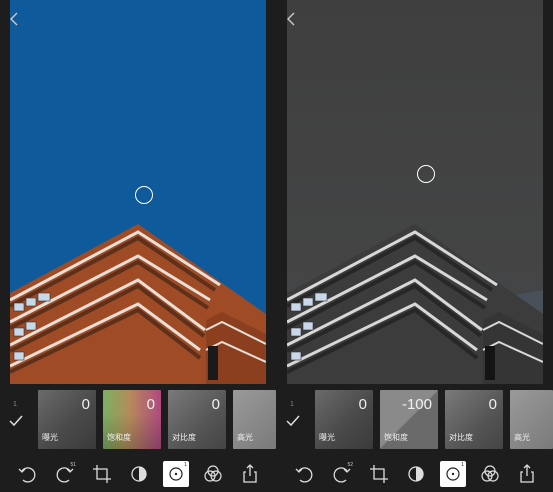 This screenshot has height=492, width=553. What do you see at coordinates (342, 474) in the screenshot?
I see `history-icon: 52` at bounding box center [342, 474].